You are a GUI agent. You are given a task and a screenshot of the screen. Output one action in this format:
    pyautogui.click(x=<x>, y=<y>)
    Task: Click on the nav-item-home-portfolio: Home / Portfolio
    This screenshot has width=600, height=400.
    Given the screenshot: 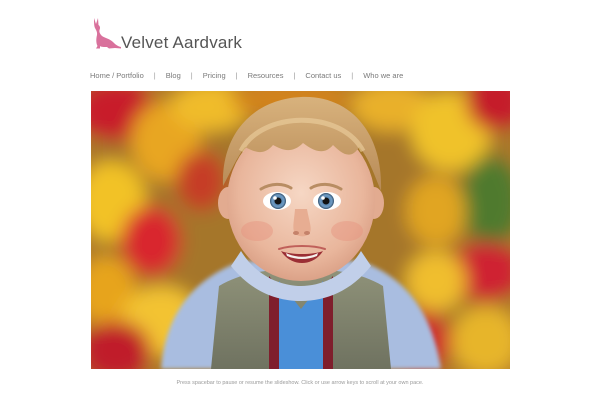 What is the action you would take?
    pyautogui.click(x=117, y=75)
    